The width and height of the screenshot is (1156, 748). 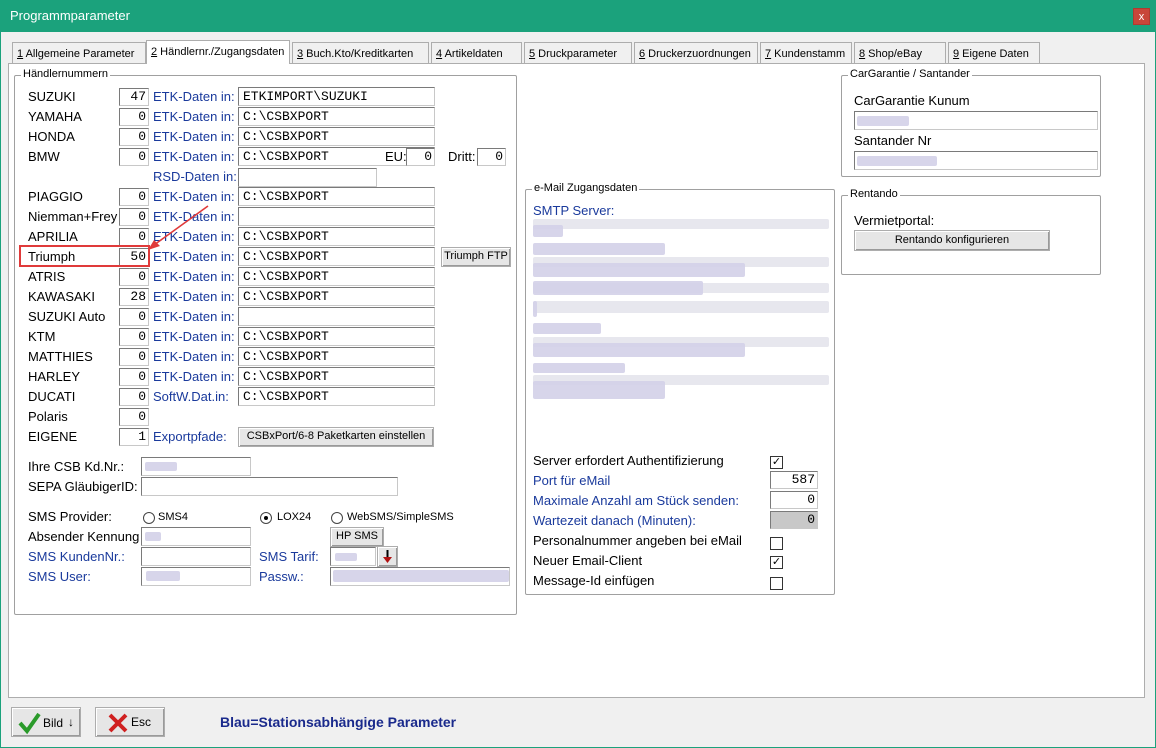 I want to click on rentando-config-button: Rentando konfigurieren, so click(x=952, y=240).